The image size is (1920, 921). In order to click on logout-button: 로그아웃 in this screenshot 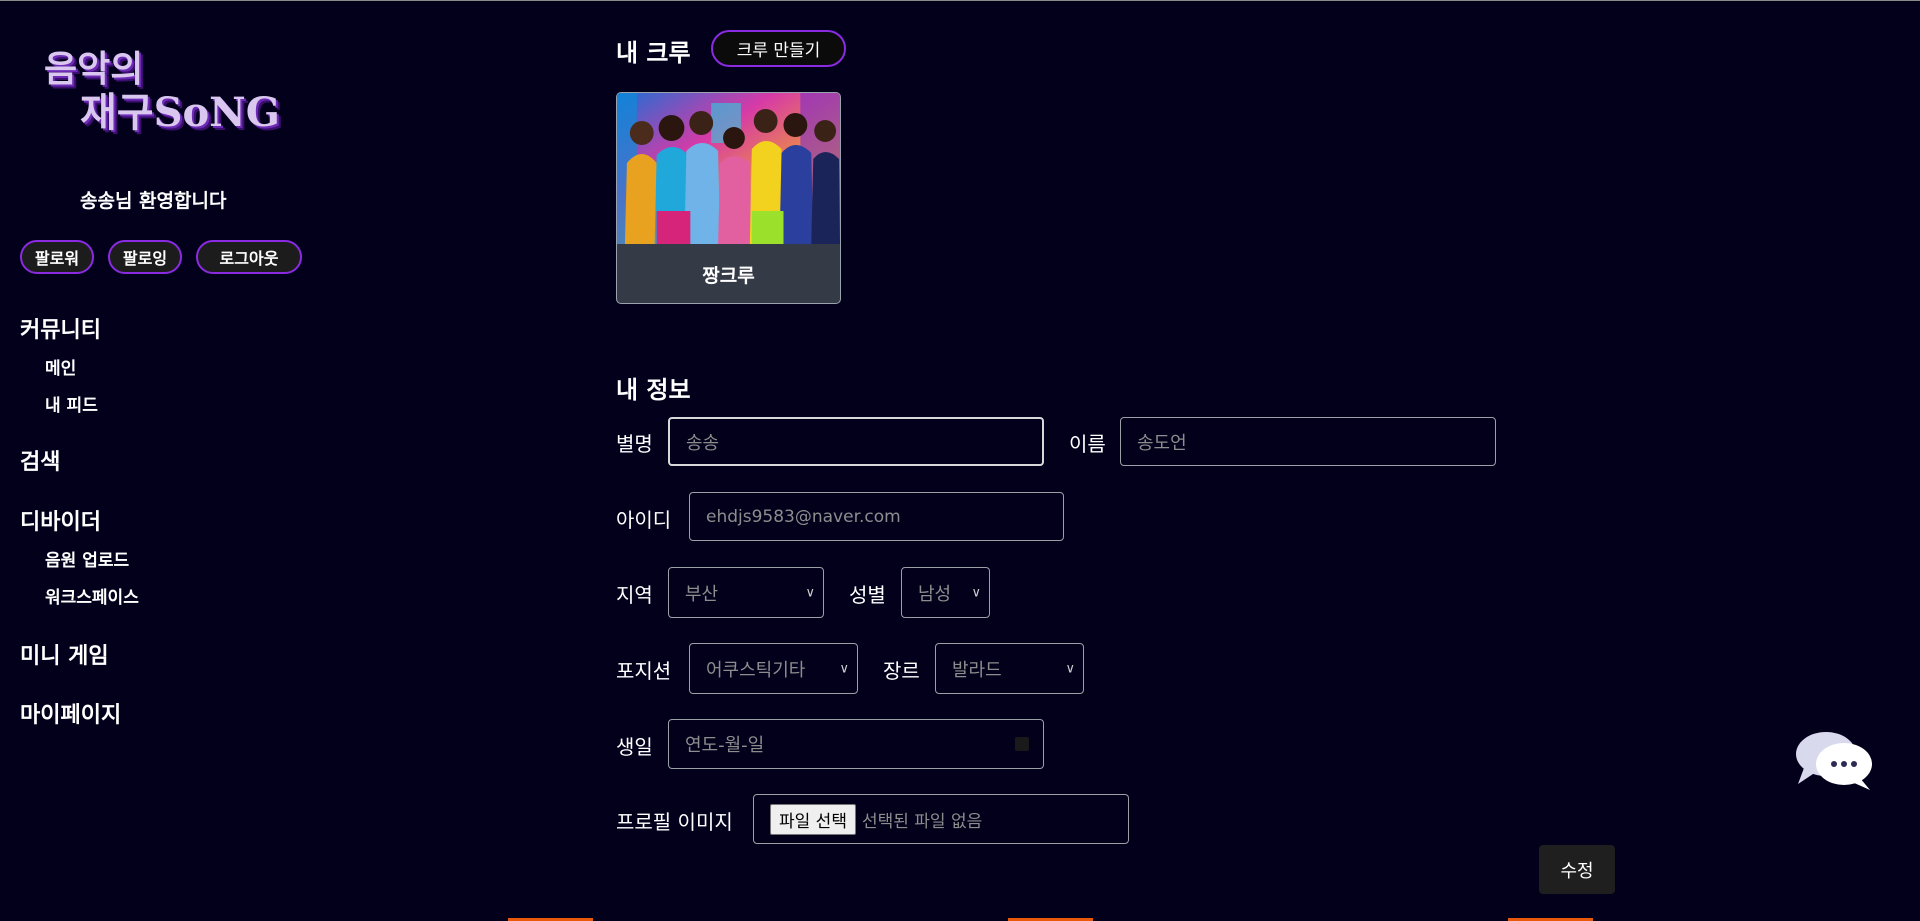, I will do `click(249, 257)`.